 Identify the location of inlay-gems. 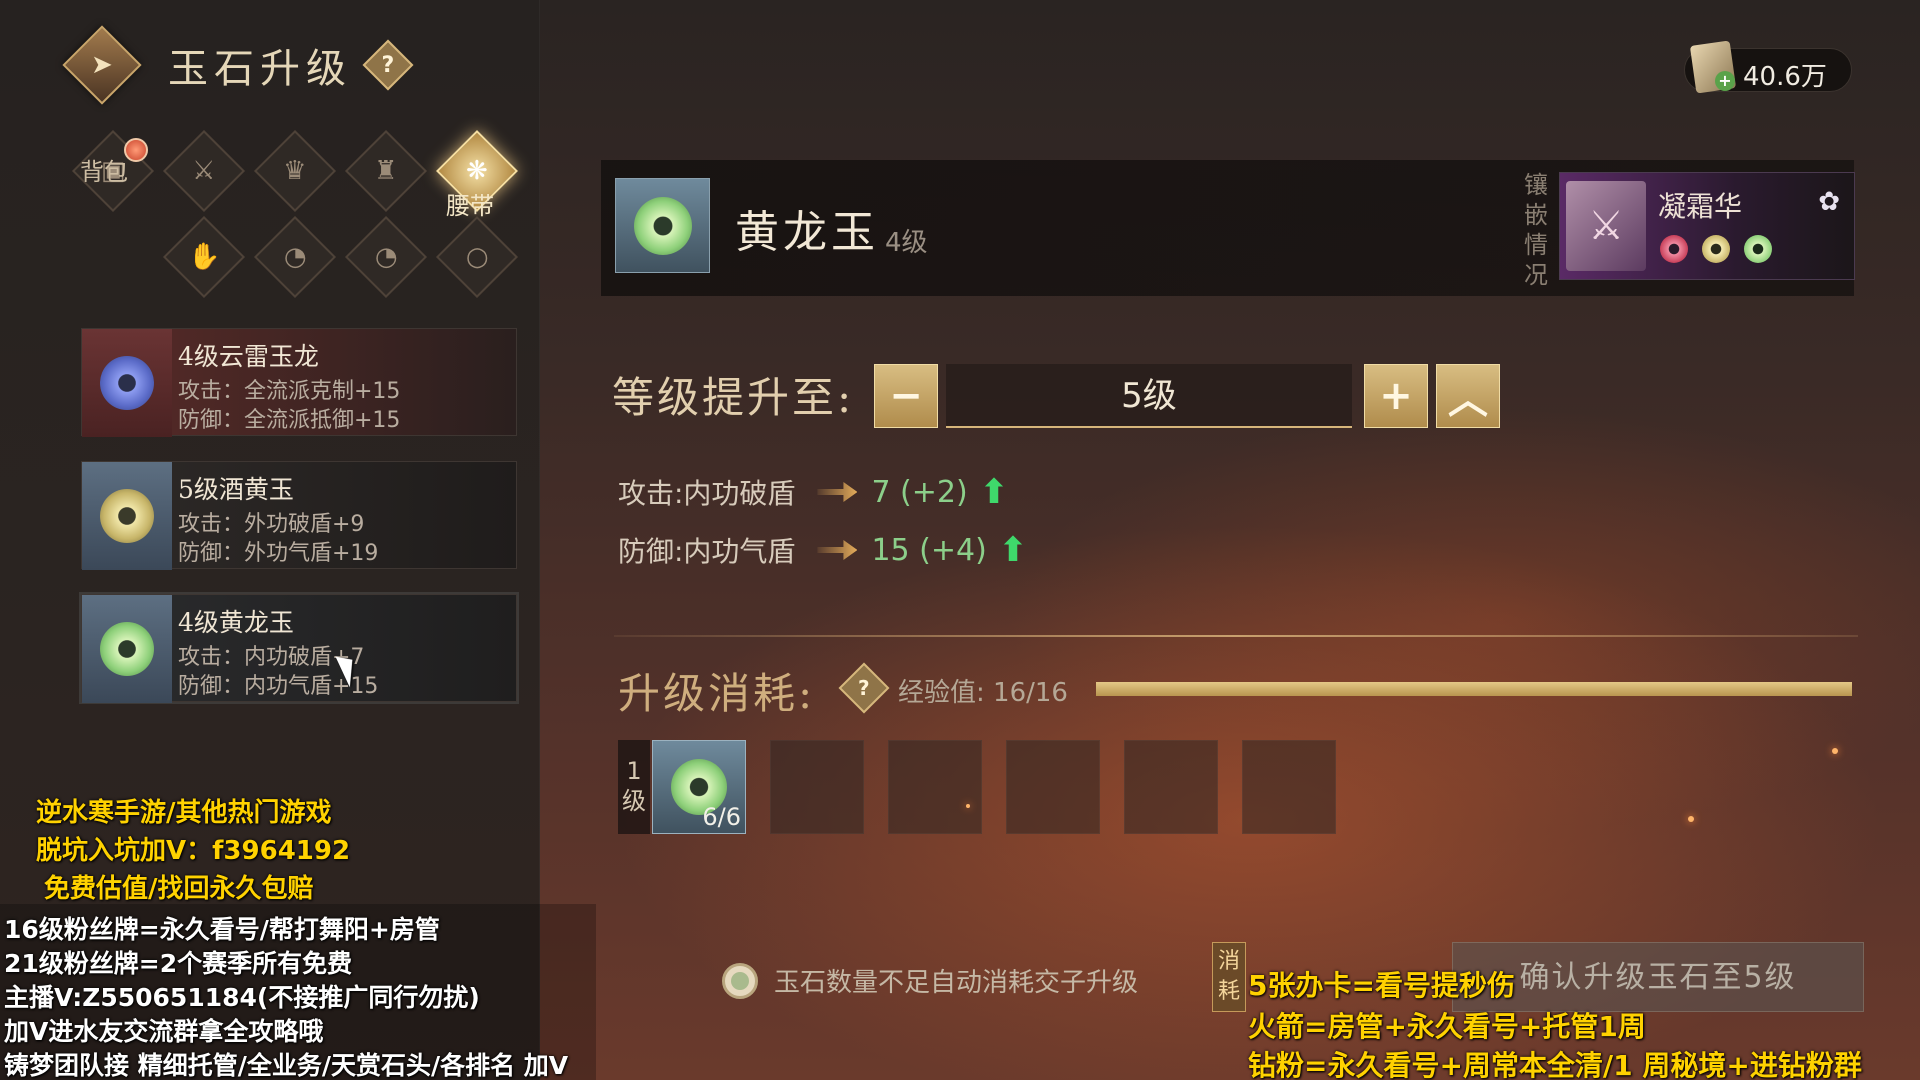
(1716, 249).